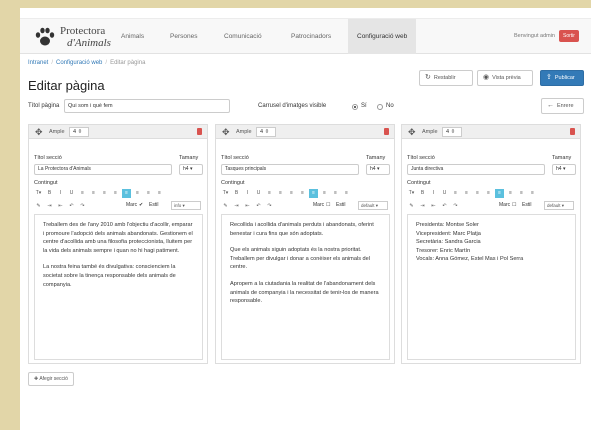  I want to click on preview-button: ◉ Vista prèvia, so click(505, 78).